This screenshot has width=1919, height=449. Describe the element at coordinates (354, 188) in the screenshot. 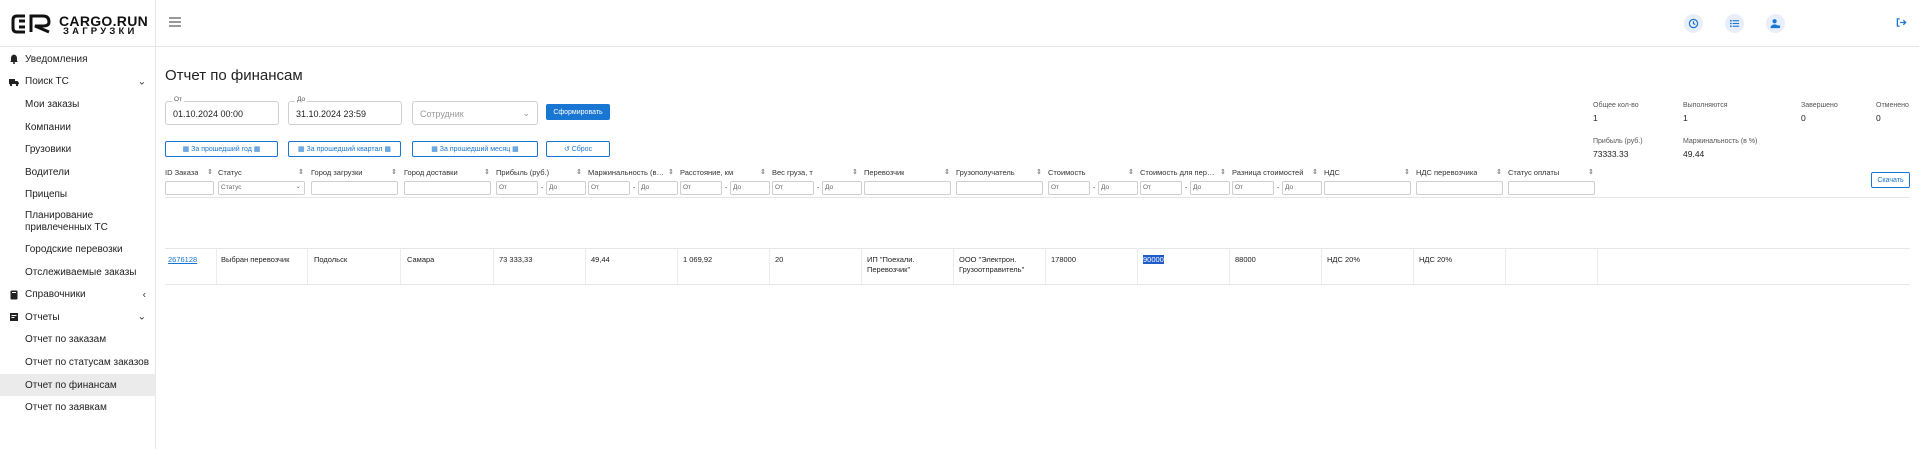

I see `filter-load-city` at that location.